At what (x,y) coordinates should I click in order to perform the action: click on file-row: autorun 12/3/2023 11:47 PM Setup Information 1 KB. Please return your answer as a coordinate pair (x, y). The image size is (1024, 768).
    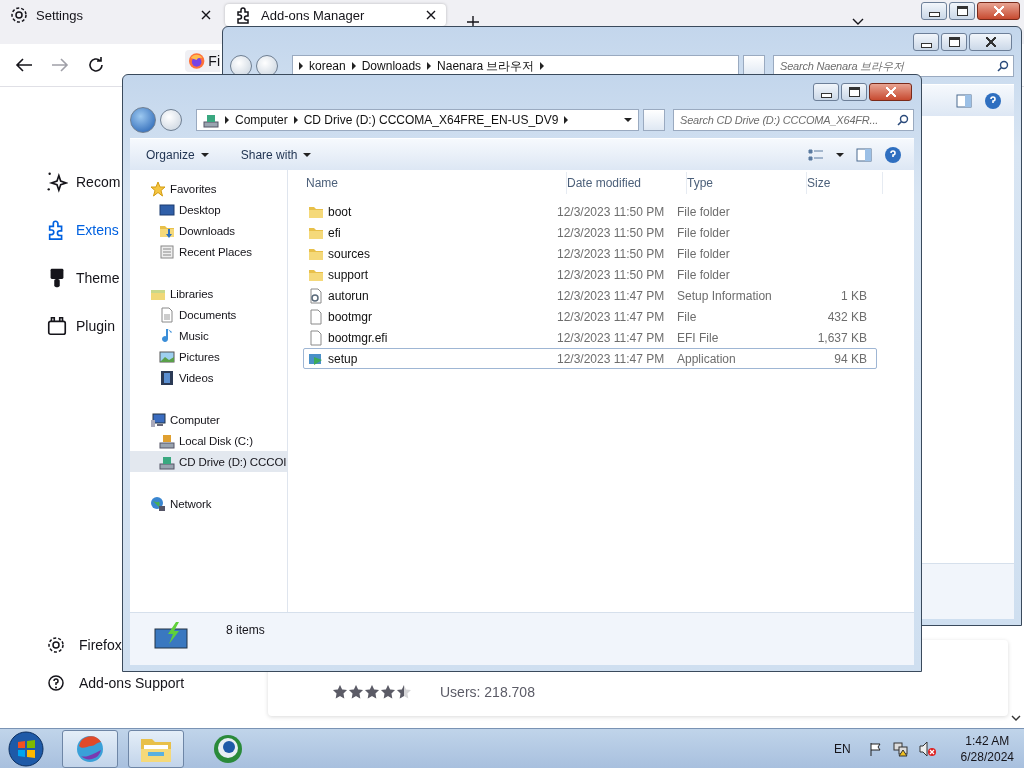
    Looking at the image, I should click on (590, 295).